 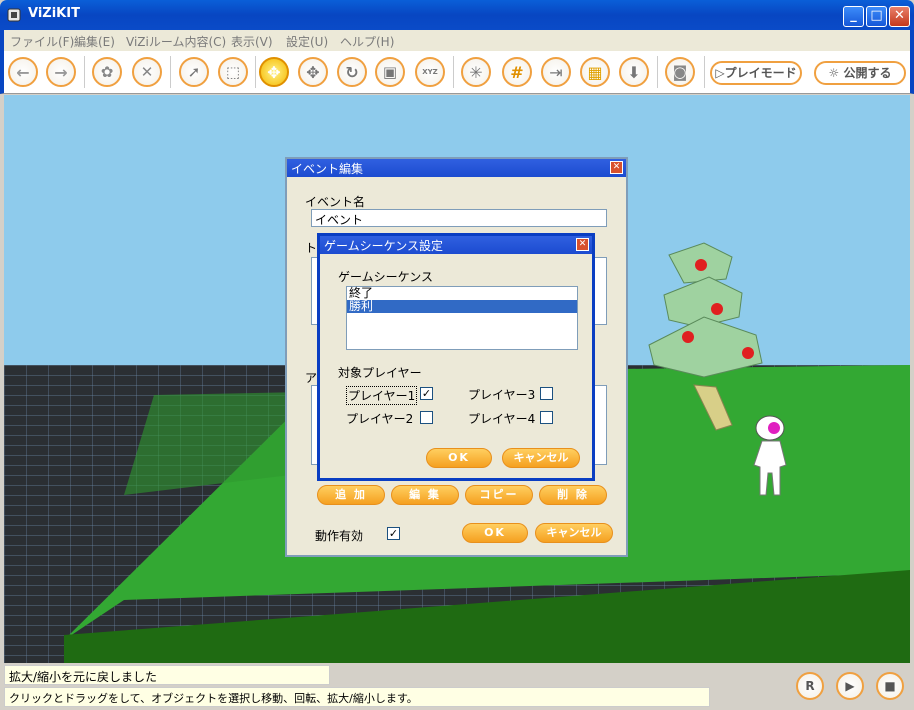 I want to click on move-button: ✥, so click(x=274, y=72).